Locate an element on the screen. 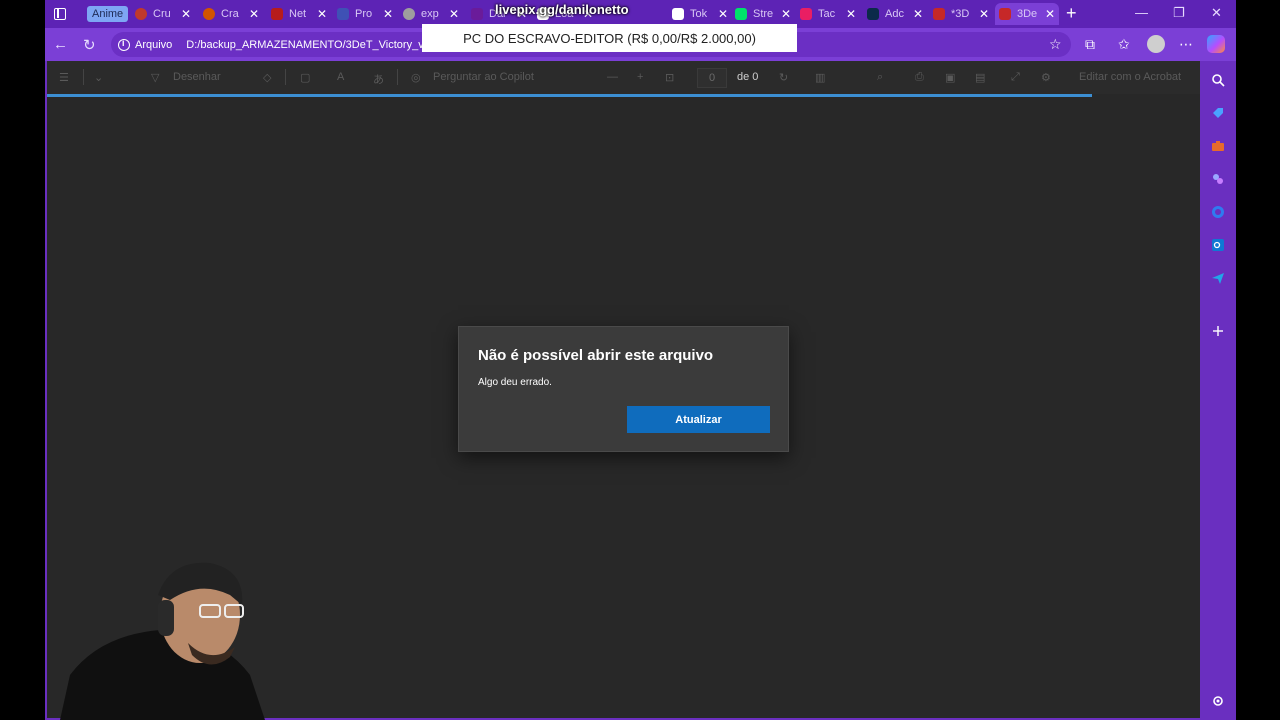  edit-with-acrobat: Editar com o Acrobat is located at coordinates (1130, 77).